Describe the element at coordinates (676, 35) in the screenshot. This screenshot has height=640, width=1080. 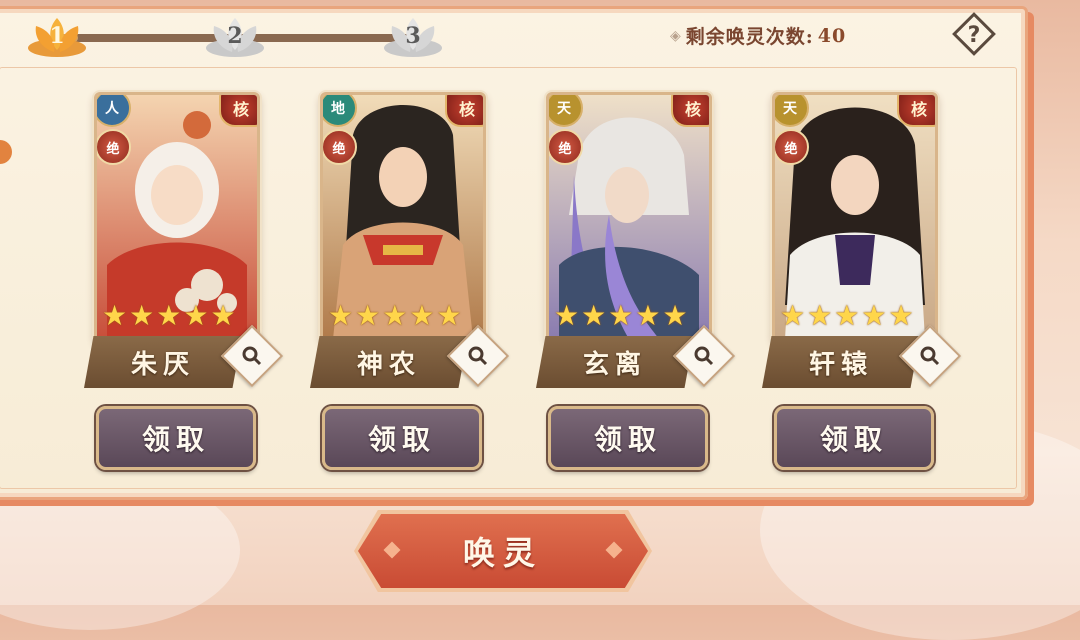
I see `diamond-icon: ◈` at that location.